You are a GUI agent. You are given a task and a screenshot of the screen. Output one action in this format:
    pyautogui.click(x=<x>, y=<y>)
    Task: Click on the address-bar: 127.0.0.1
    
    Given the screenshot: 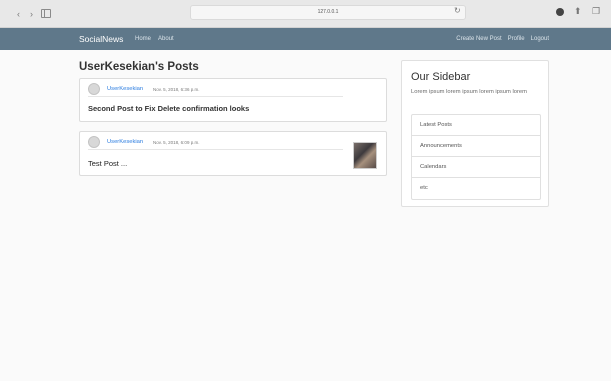 What is the action you would take?
    pyautogui.click(x=328, y=12)
    